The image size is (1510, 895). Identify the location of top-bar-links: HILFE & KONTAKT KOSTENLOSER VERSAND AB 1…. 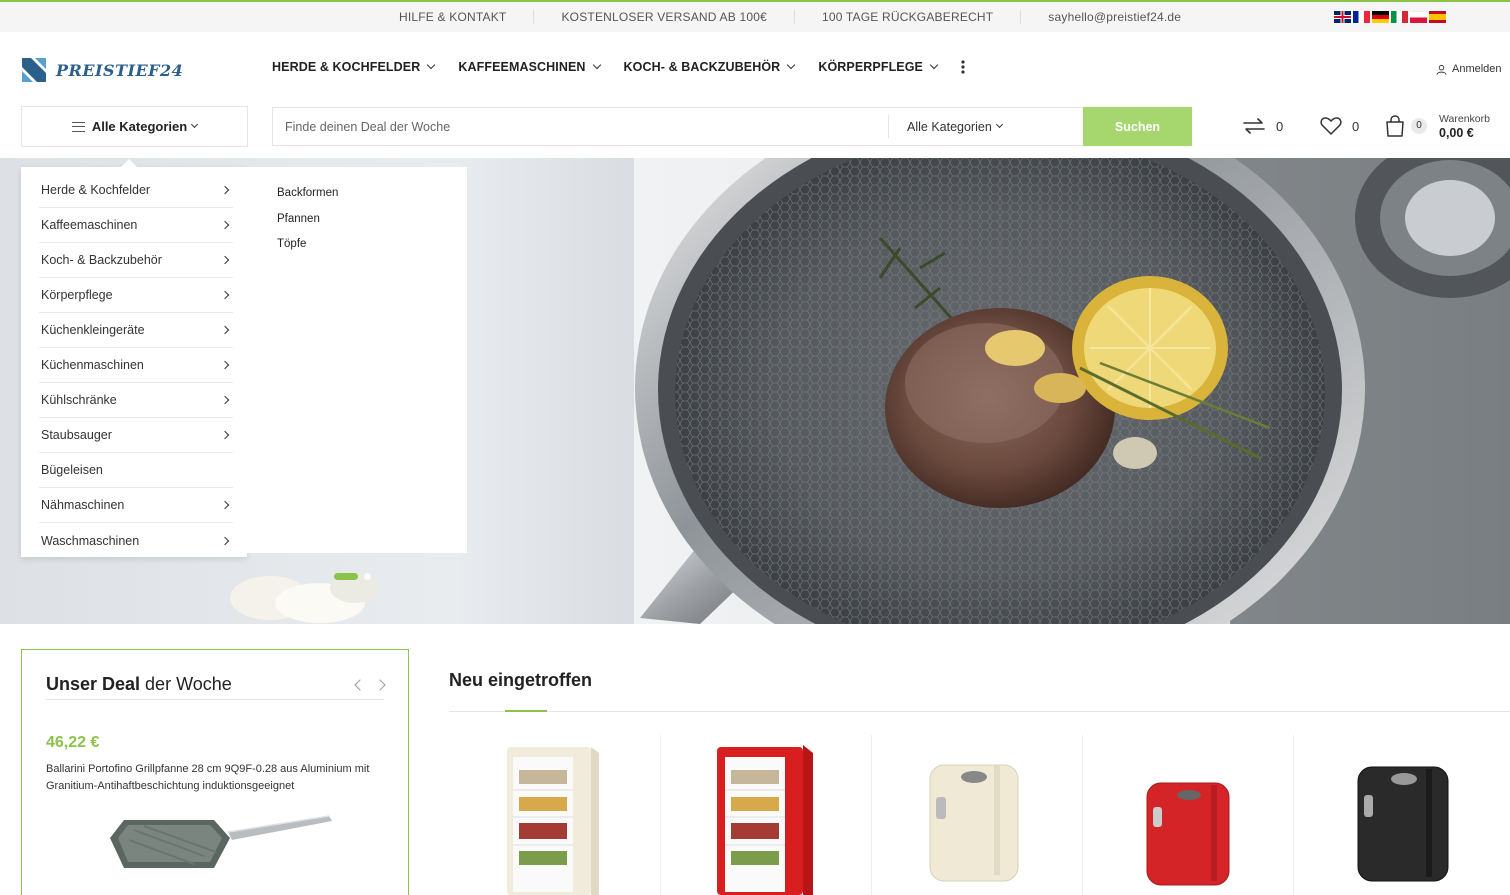
(790, 17).